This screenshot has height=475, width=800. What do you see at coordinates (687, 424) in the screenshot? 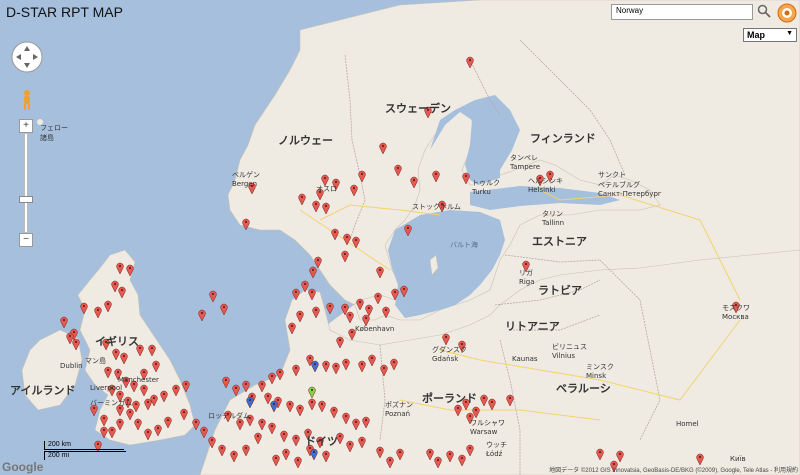
I see `label-homel: Homel` at bounding box center [687, 424].